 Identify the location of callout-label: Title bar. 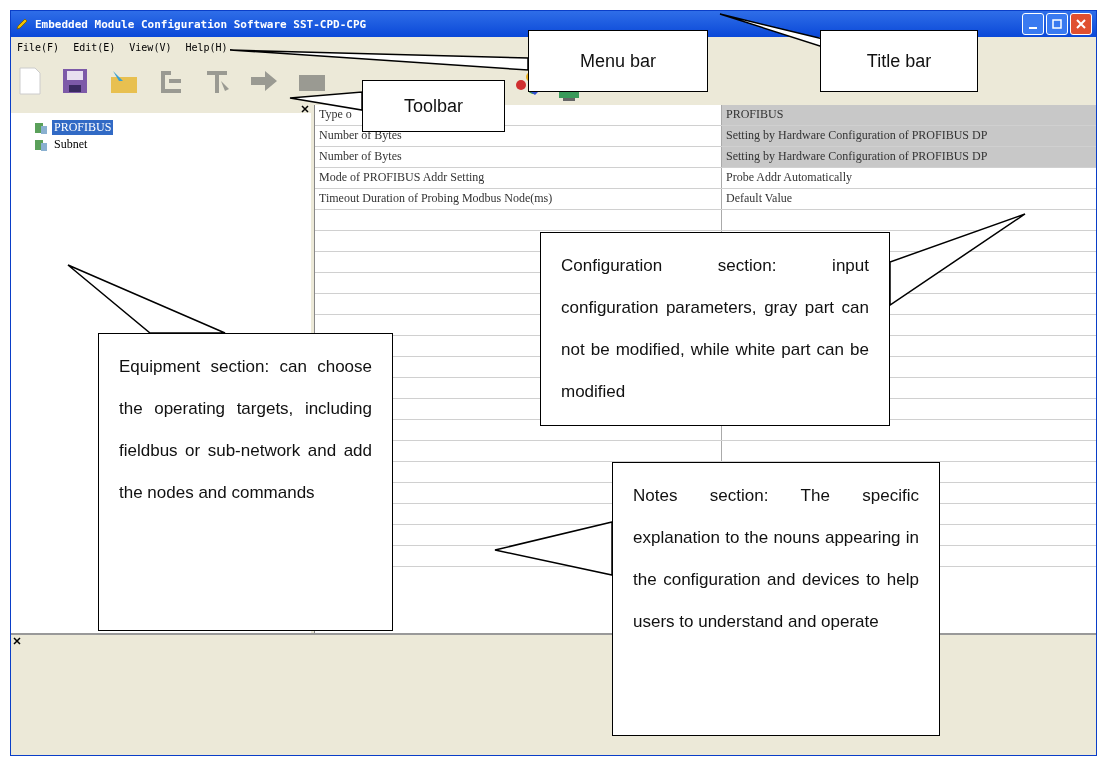
(899, 61).